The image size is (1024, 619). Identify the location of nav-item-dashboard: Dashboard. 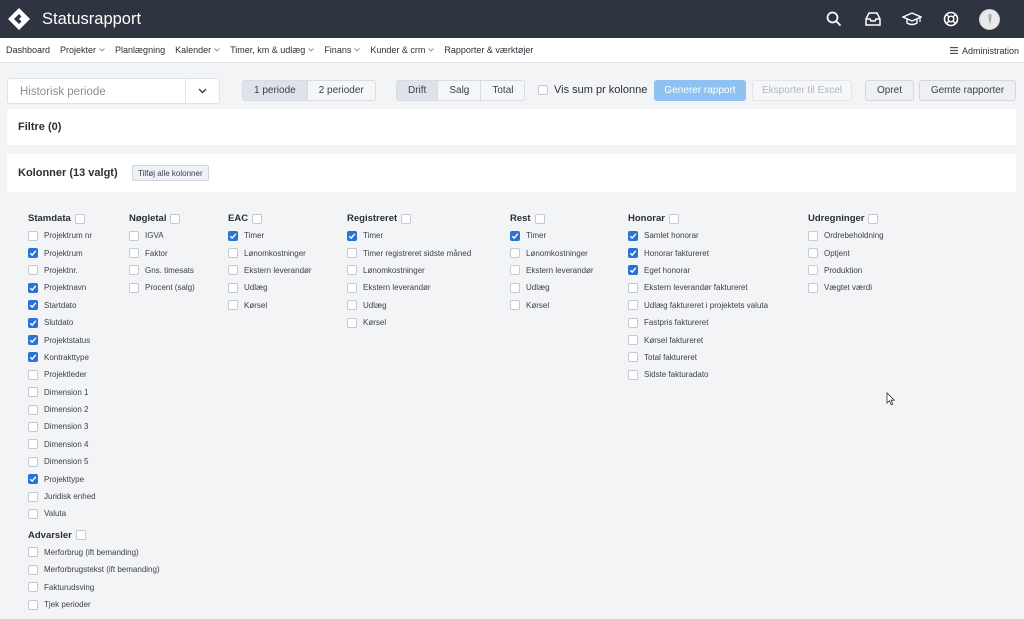
(28, 50).